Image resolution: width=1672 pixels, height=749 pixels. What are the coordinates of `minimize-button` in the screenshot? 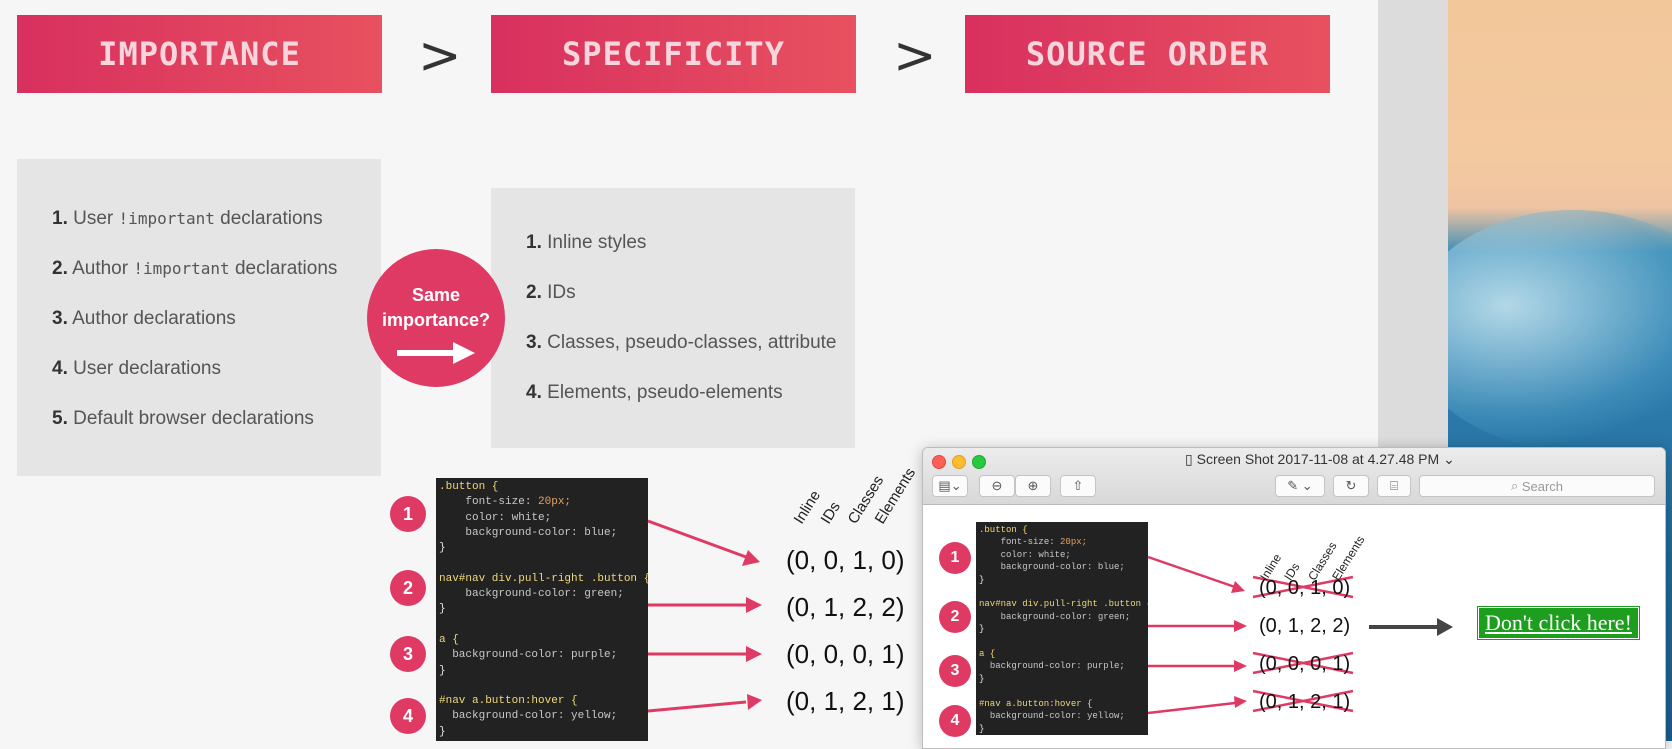 It's located at (959, 462).